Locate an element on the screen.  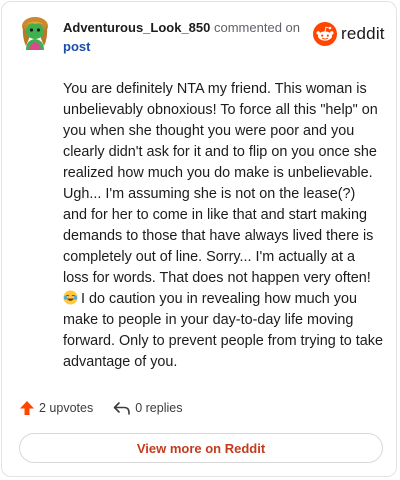
snoo-avatar-icon is located at coordinates (35, 33).